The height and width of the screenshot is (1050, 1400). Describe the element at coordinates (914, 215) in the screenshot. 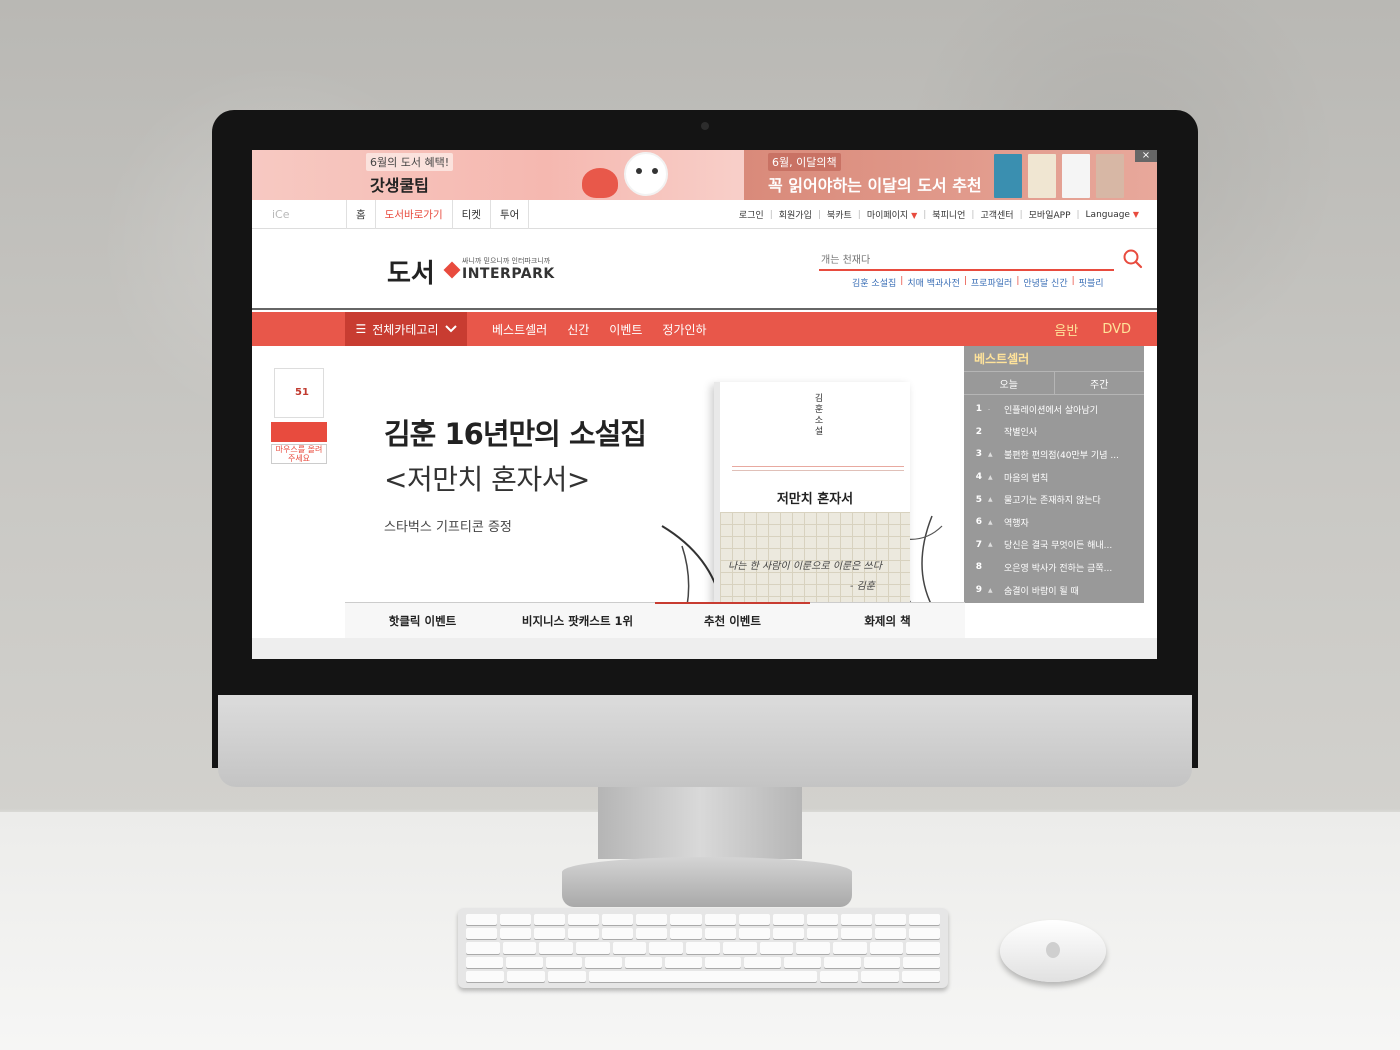

I see `chevron-down-icon: ▼` at that location.